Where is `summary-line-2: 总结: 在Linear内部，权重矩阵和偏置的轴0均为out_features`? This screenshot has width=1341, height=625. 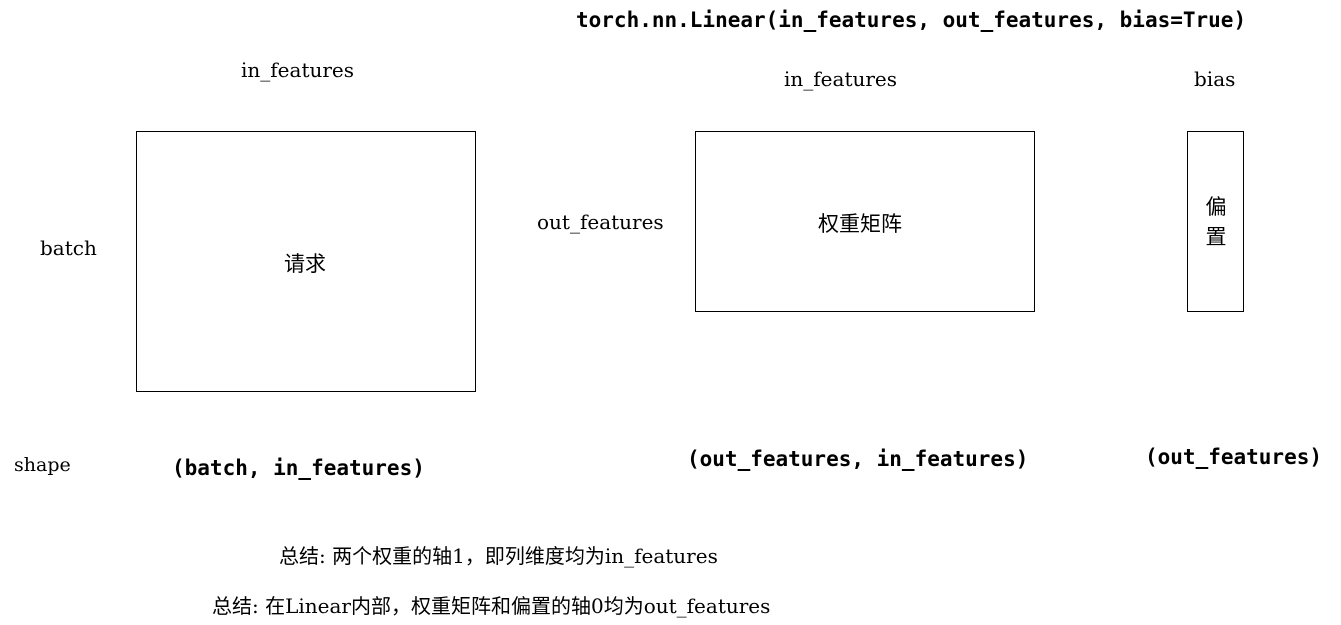
summary-line-2: 总结: 在Linear内部，权重矩阵和偏置的轴0均为out_features is located at coordinates (491, 606).